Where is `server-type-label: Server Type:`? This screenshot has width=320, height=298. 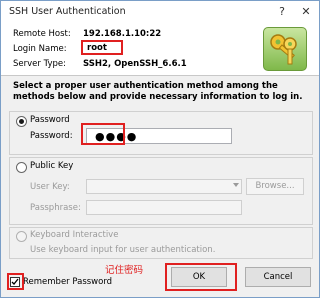
server-type-label: Server Type: is located at coordinates (39, 64).